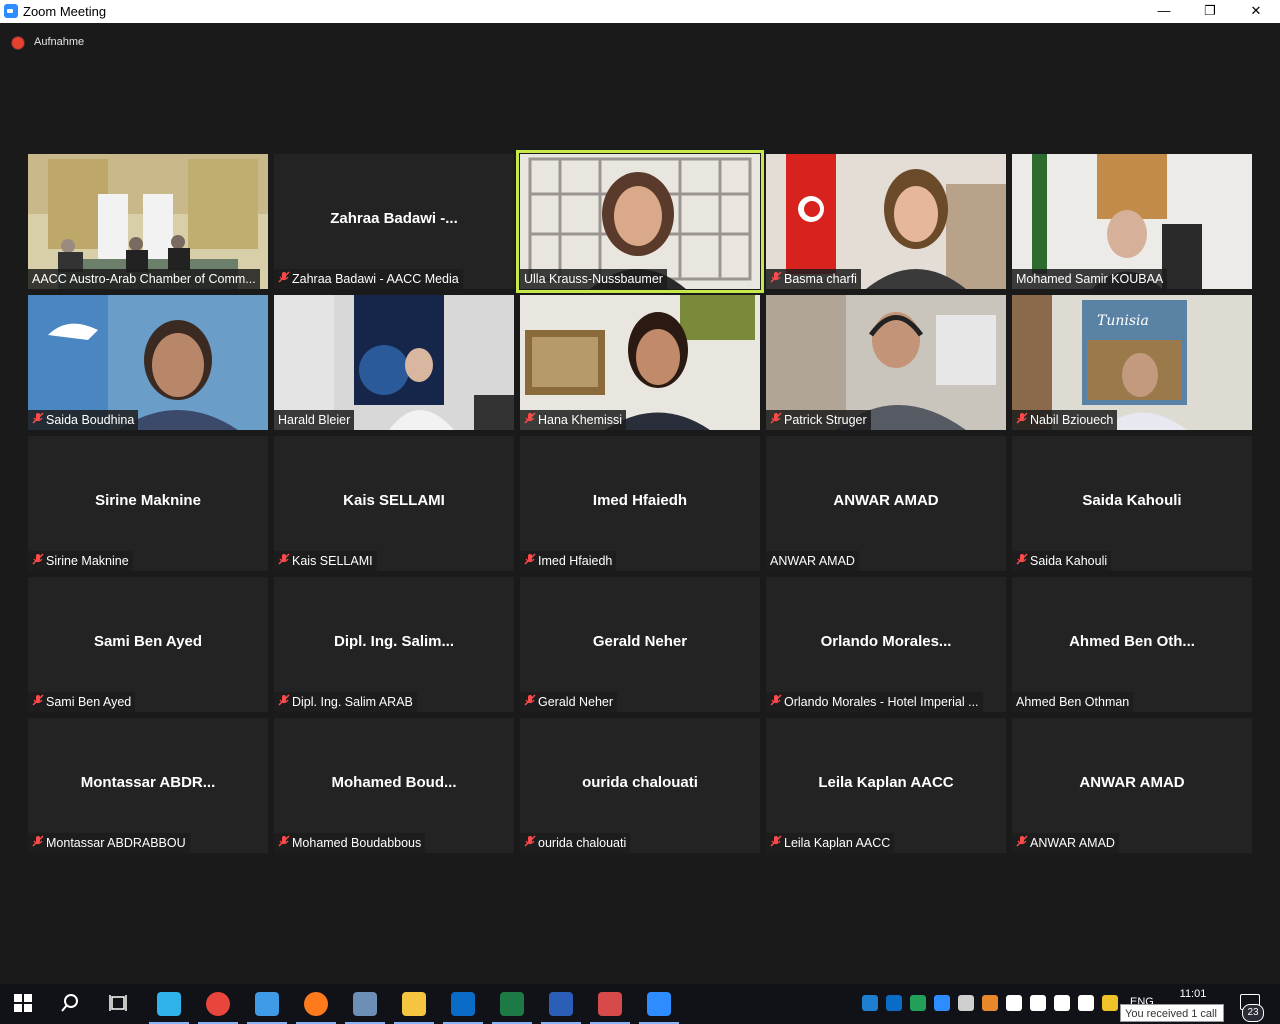  I want to click on ie-icon, so click(267, 1004).